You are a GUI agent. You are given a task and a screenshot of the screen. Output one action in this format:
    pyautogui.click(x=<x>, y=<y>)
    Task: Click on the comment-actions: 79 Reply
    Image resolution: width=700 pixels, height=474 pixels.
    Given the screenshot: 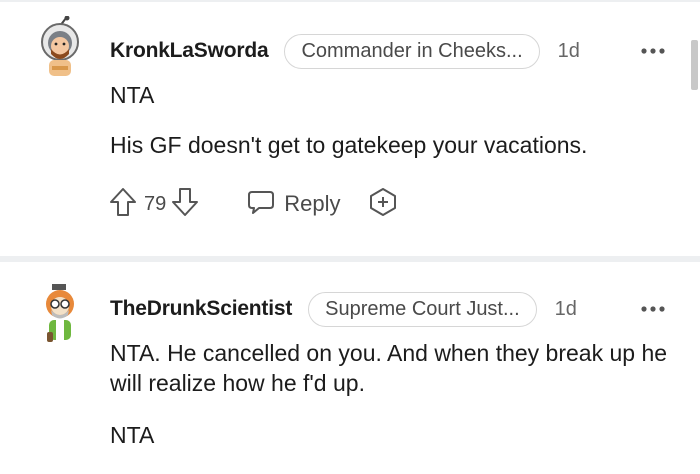 What is the action you would take?
    pyautogui.click(x=253, y=204)
    